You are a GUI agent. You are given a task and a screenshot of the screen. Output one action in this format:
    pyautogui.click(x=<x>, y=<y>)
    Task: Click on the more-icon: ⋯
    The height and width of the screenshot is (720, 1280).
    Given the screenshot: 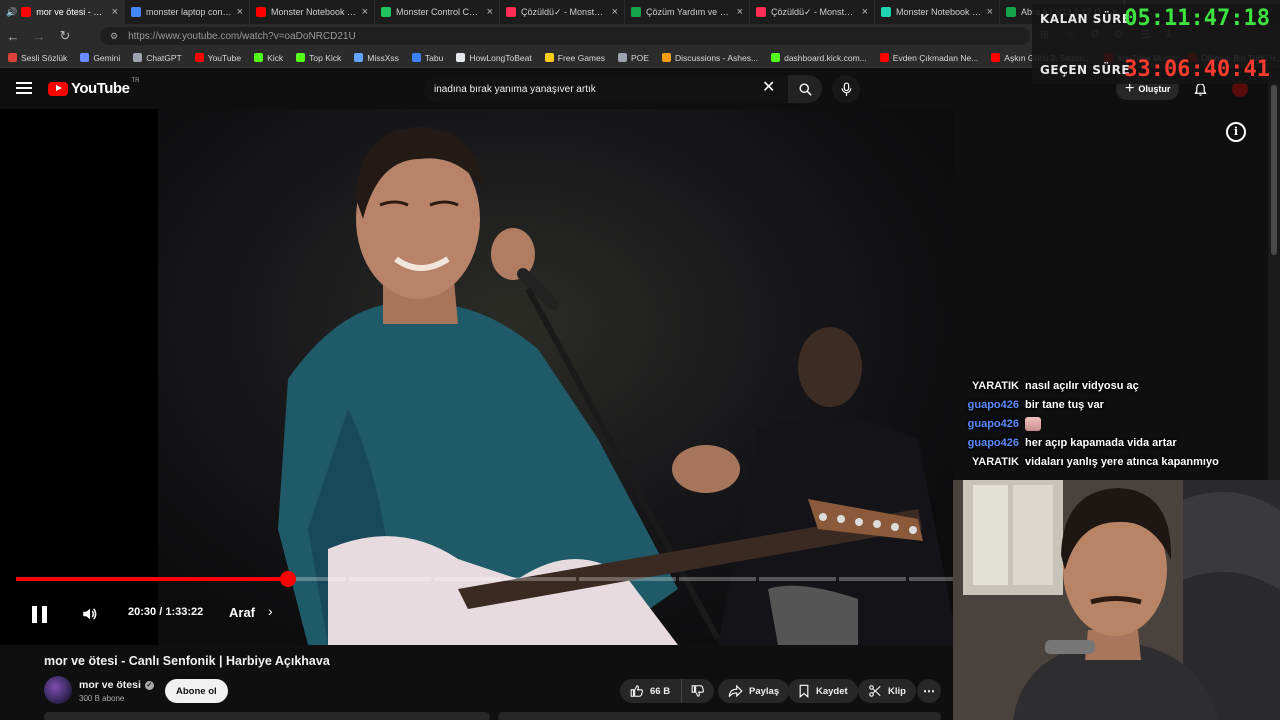 What is the action you would take?
    pyautogui.click(x=929, y=691)
    